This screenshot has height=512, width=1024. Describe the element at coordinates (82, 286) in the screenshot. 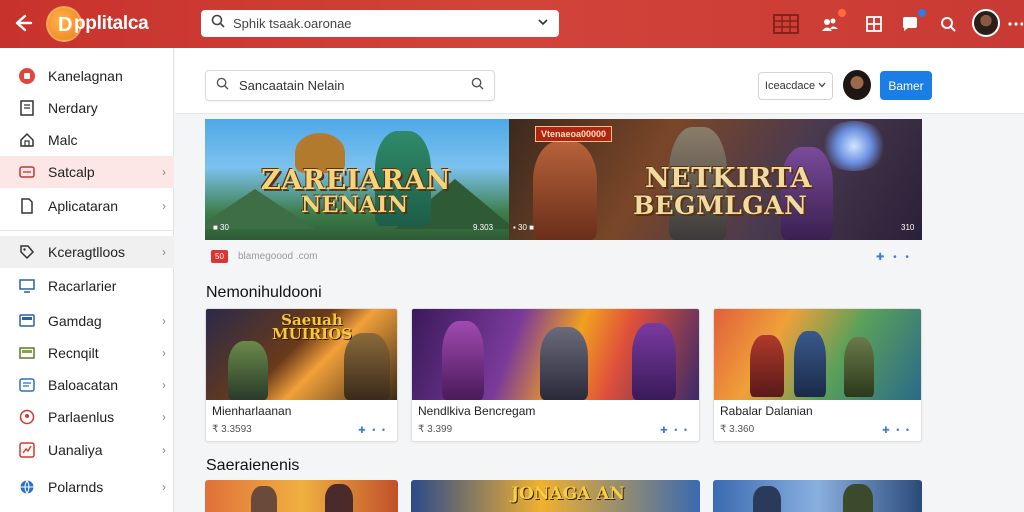

I see `sidebar-item-label: Racarlarier` at that location.